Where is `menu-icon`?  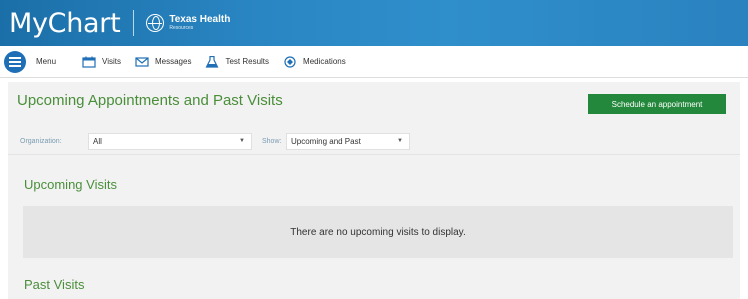 menu-icon is located at coordinates (15, 61).